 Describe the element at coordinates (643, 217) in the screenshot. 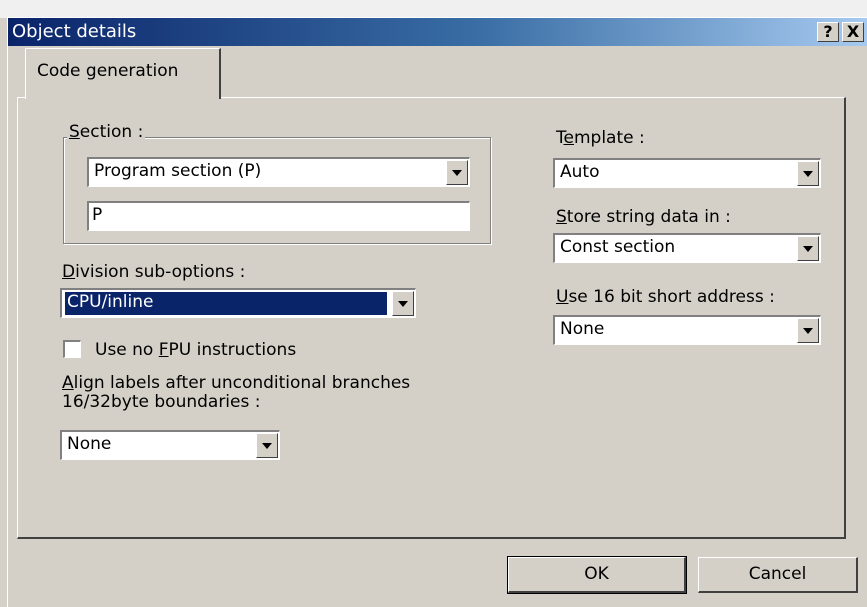

I see `store-string-label: Store string data in :` at that location.